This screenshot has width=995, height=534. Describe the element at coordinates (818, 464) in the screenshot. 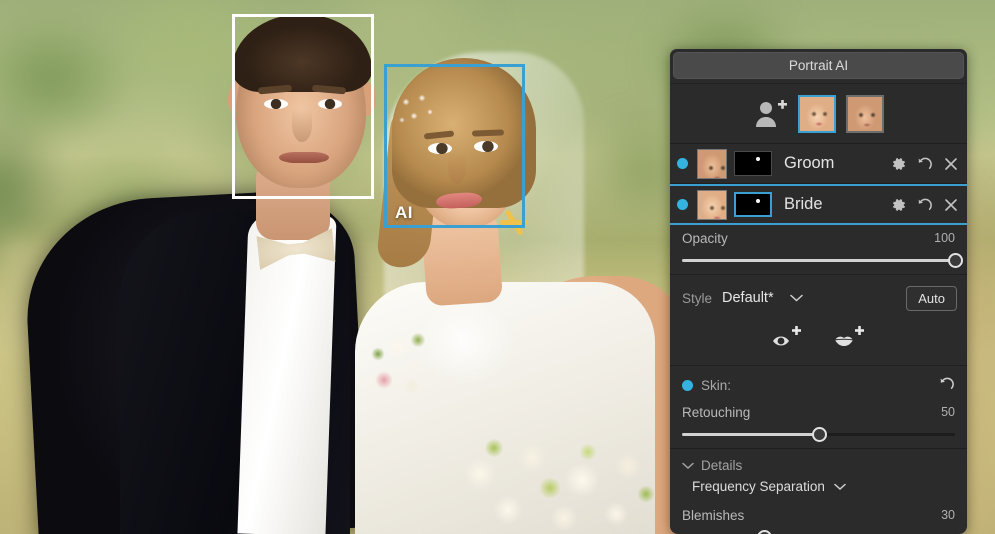

I see `details-section-header: Details` at that location.